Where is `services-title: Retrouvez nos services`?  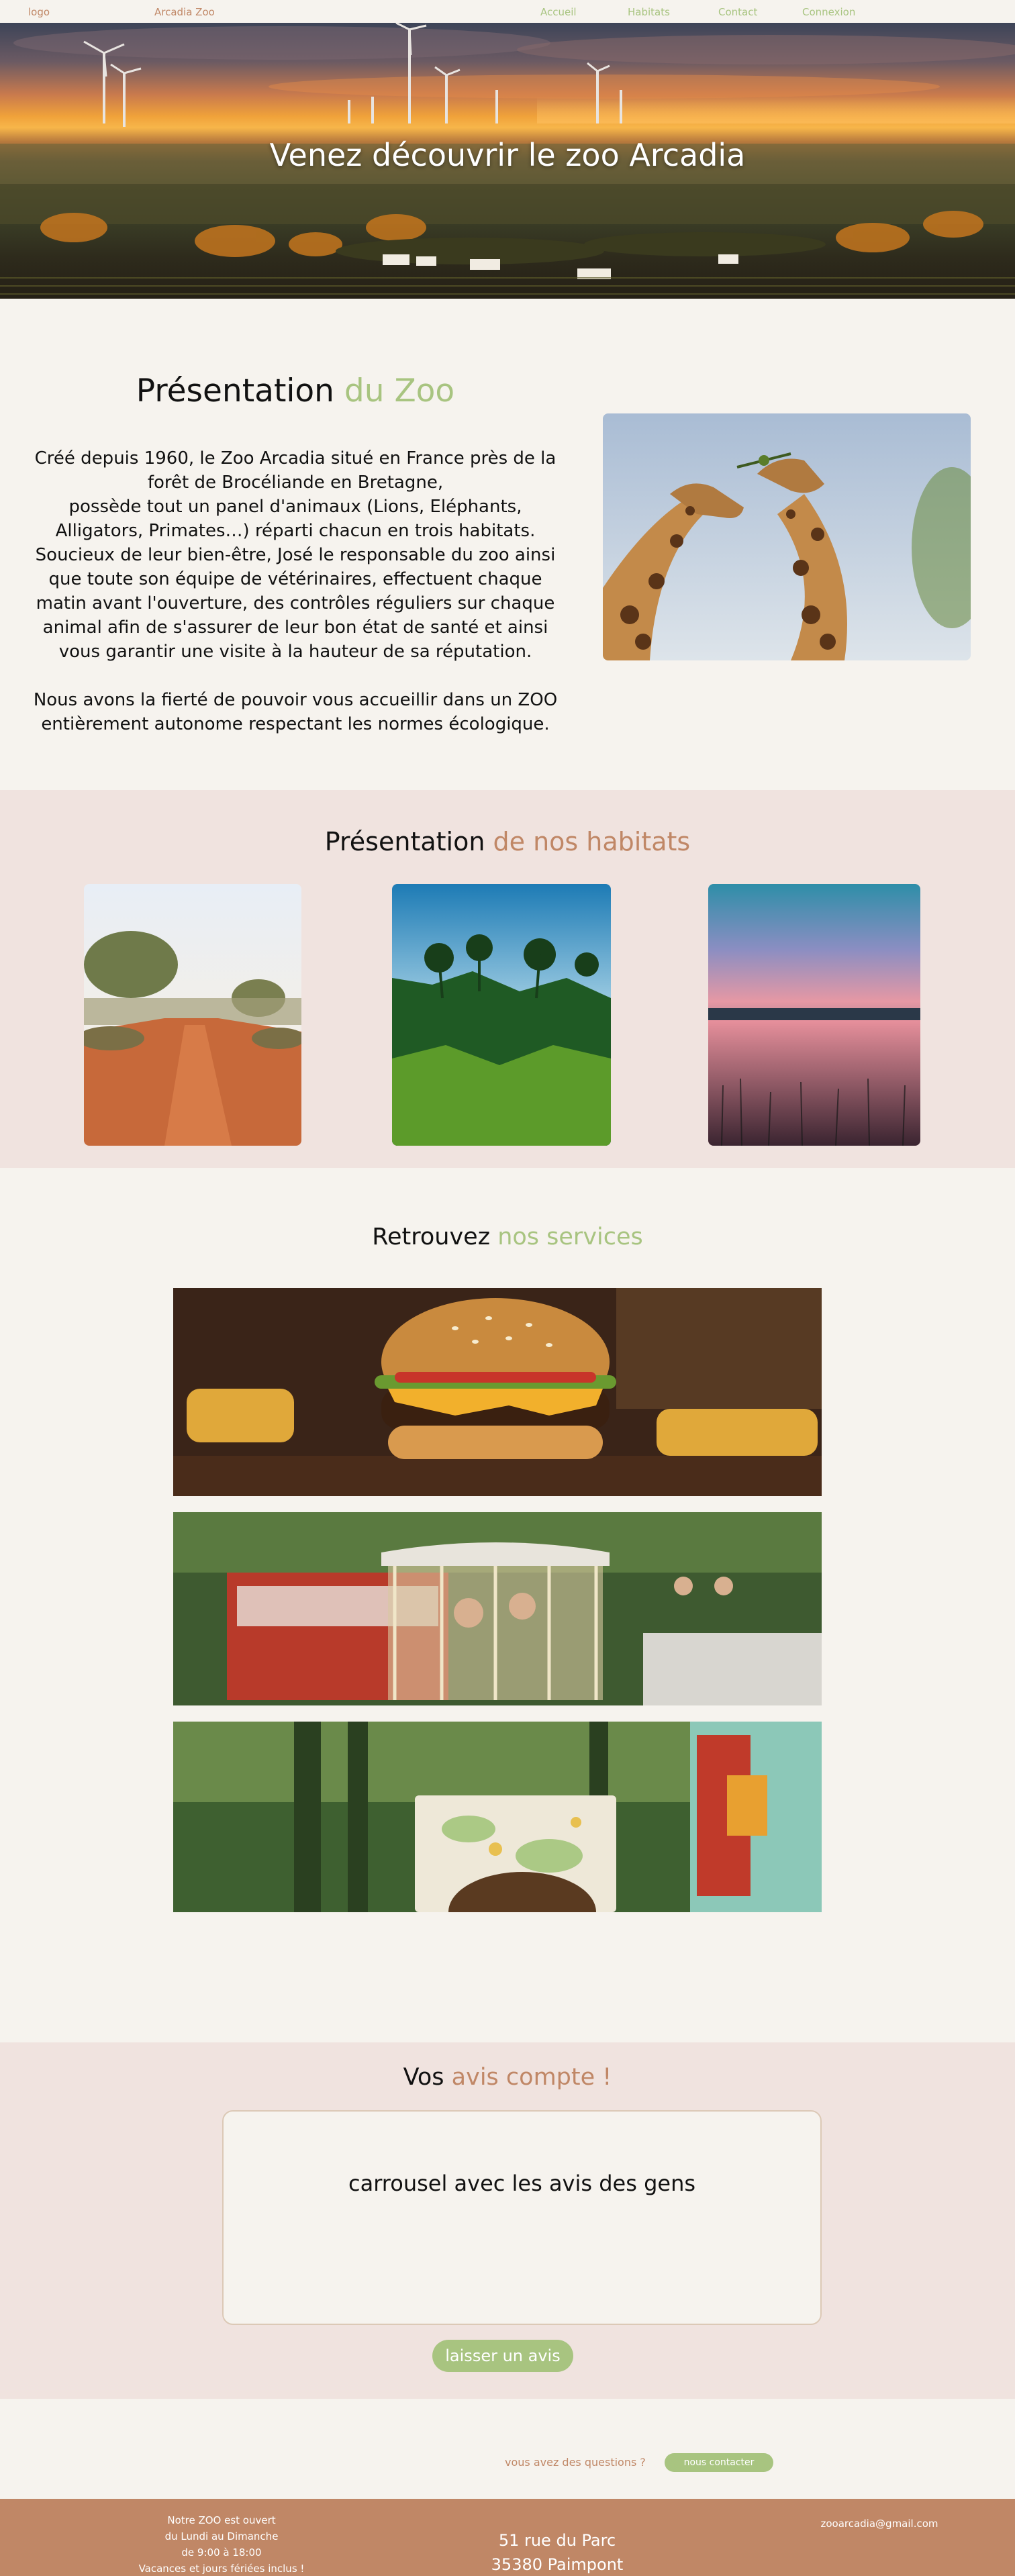
services-title: Retrouvez nos services is located at coordinates (507, 1237).